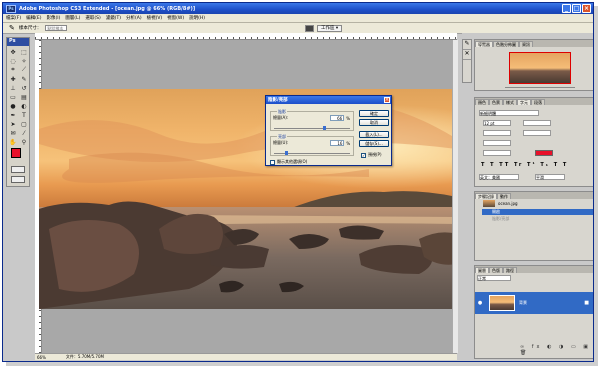 This screenshot has height=368, width=600. Describe the element at coordinates (509, 113) in the screenshot. I see `font-family-select: 新細明體` at that location.